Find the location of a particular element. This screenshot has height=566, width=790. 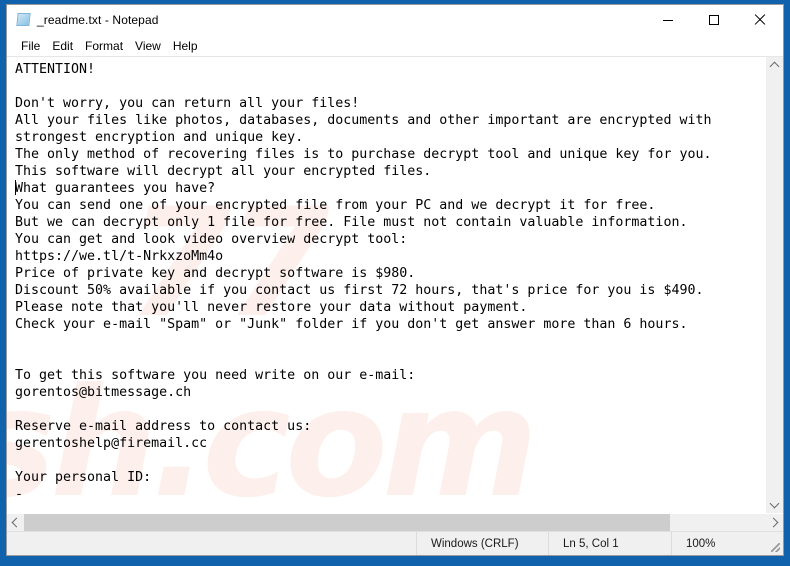

window-controls is located at coordinates (714, 20).